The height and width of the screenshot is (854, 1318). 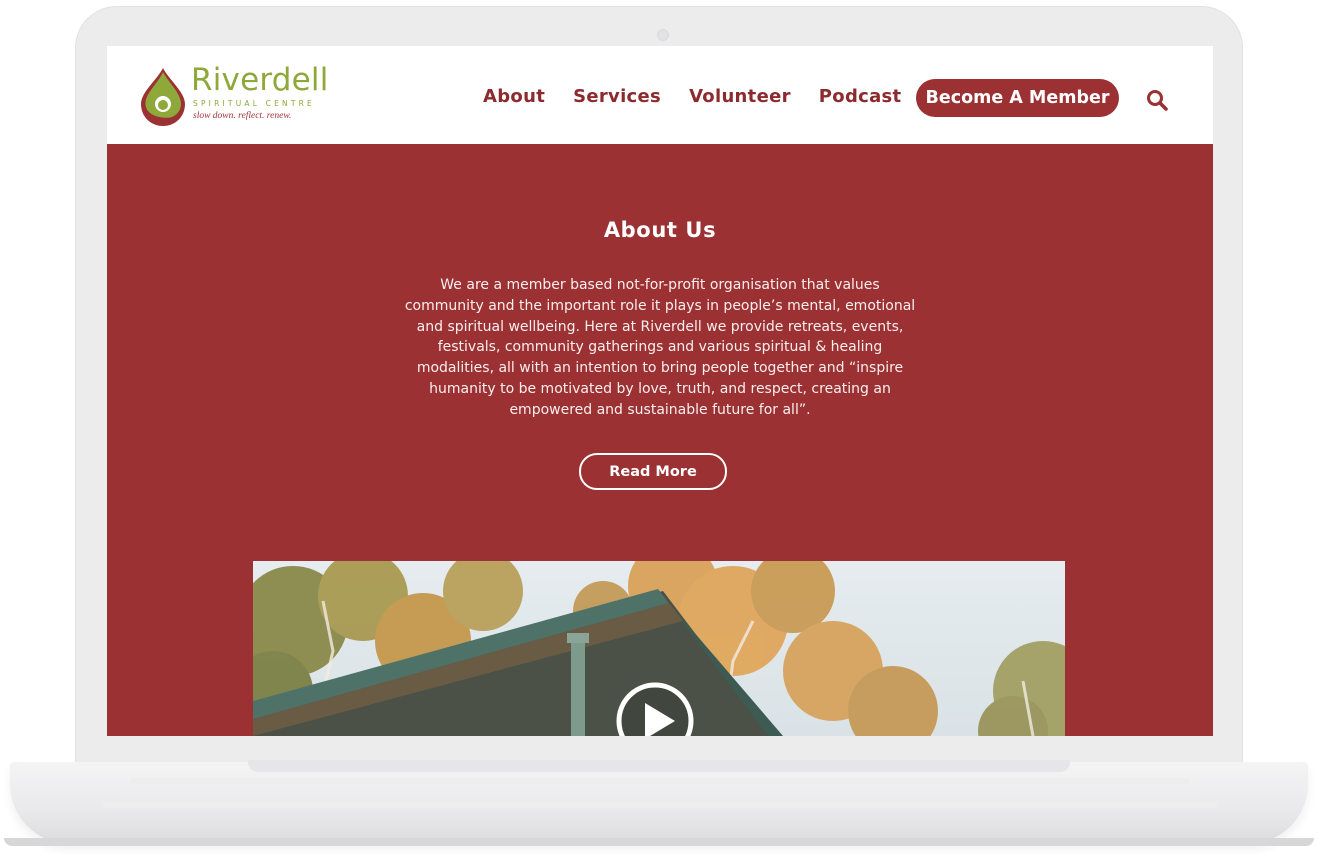 I want to click on logo-name: Riverdell, so click(x=260, y=80).